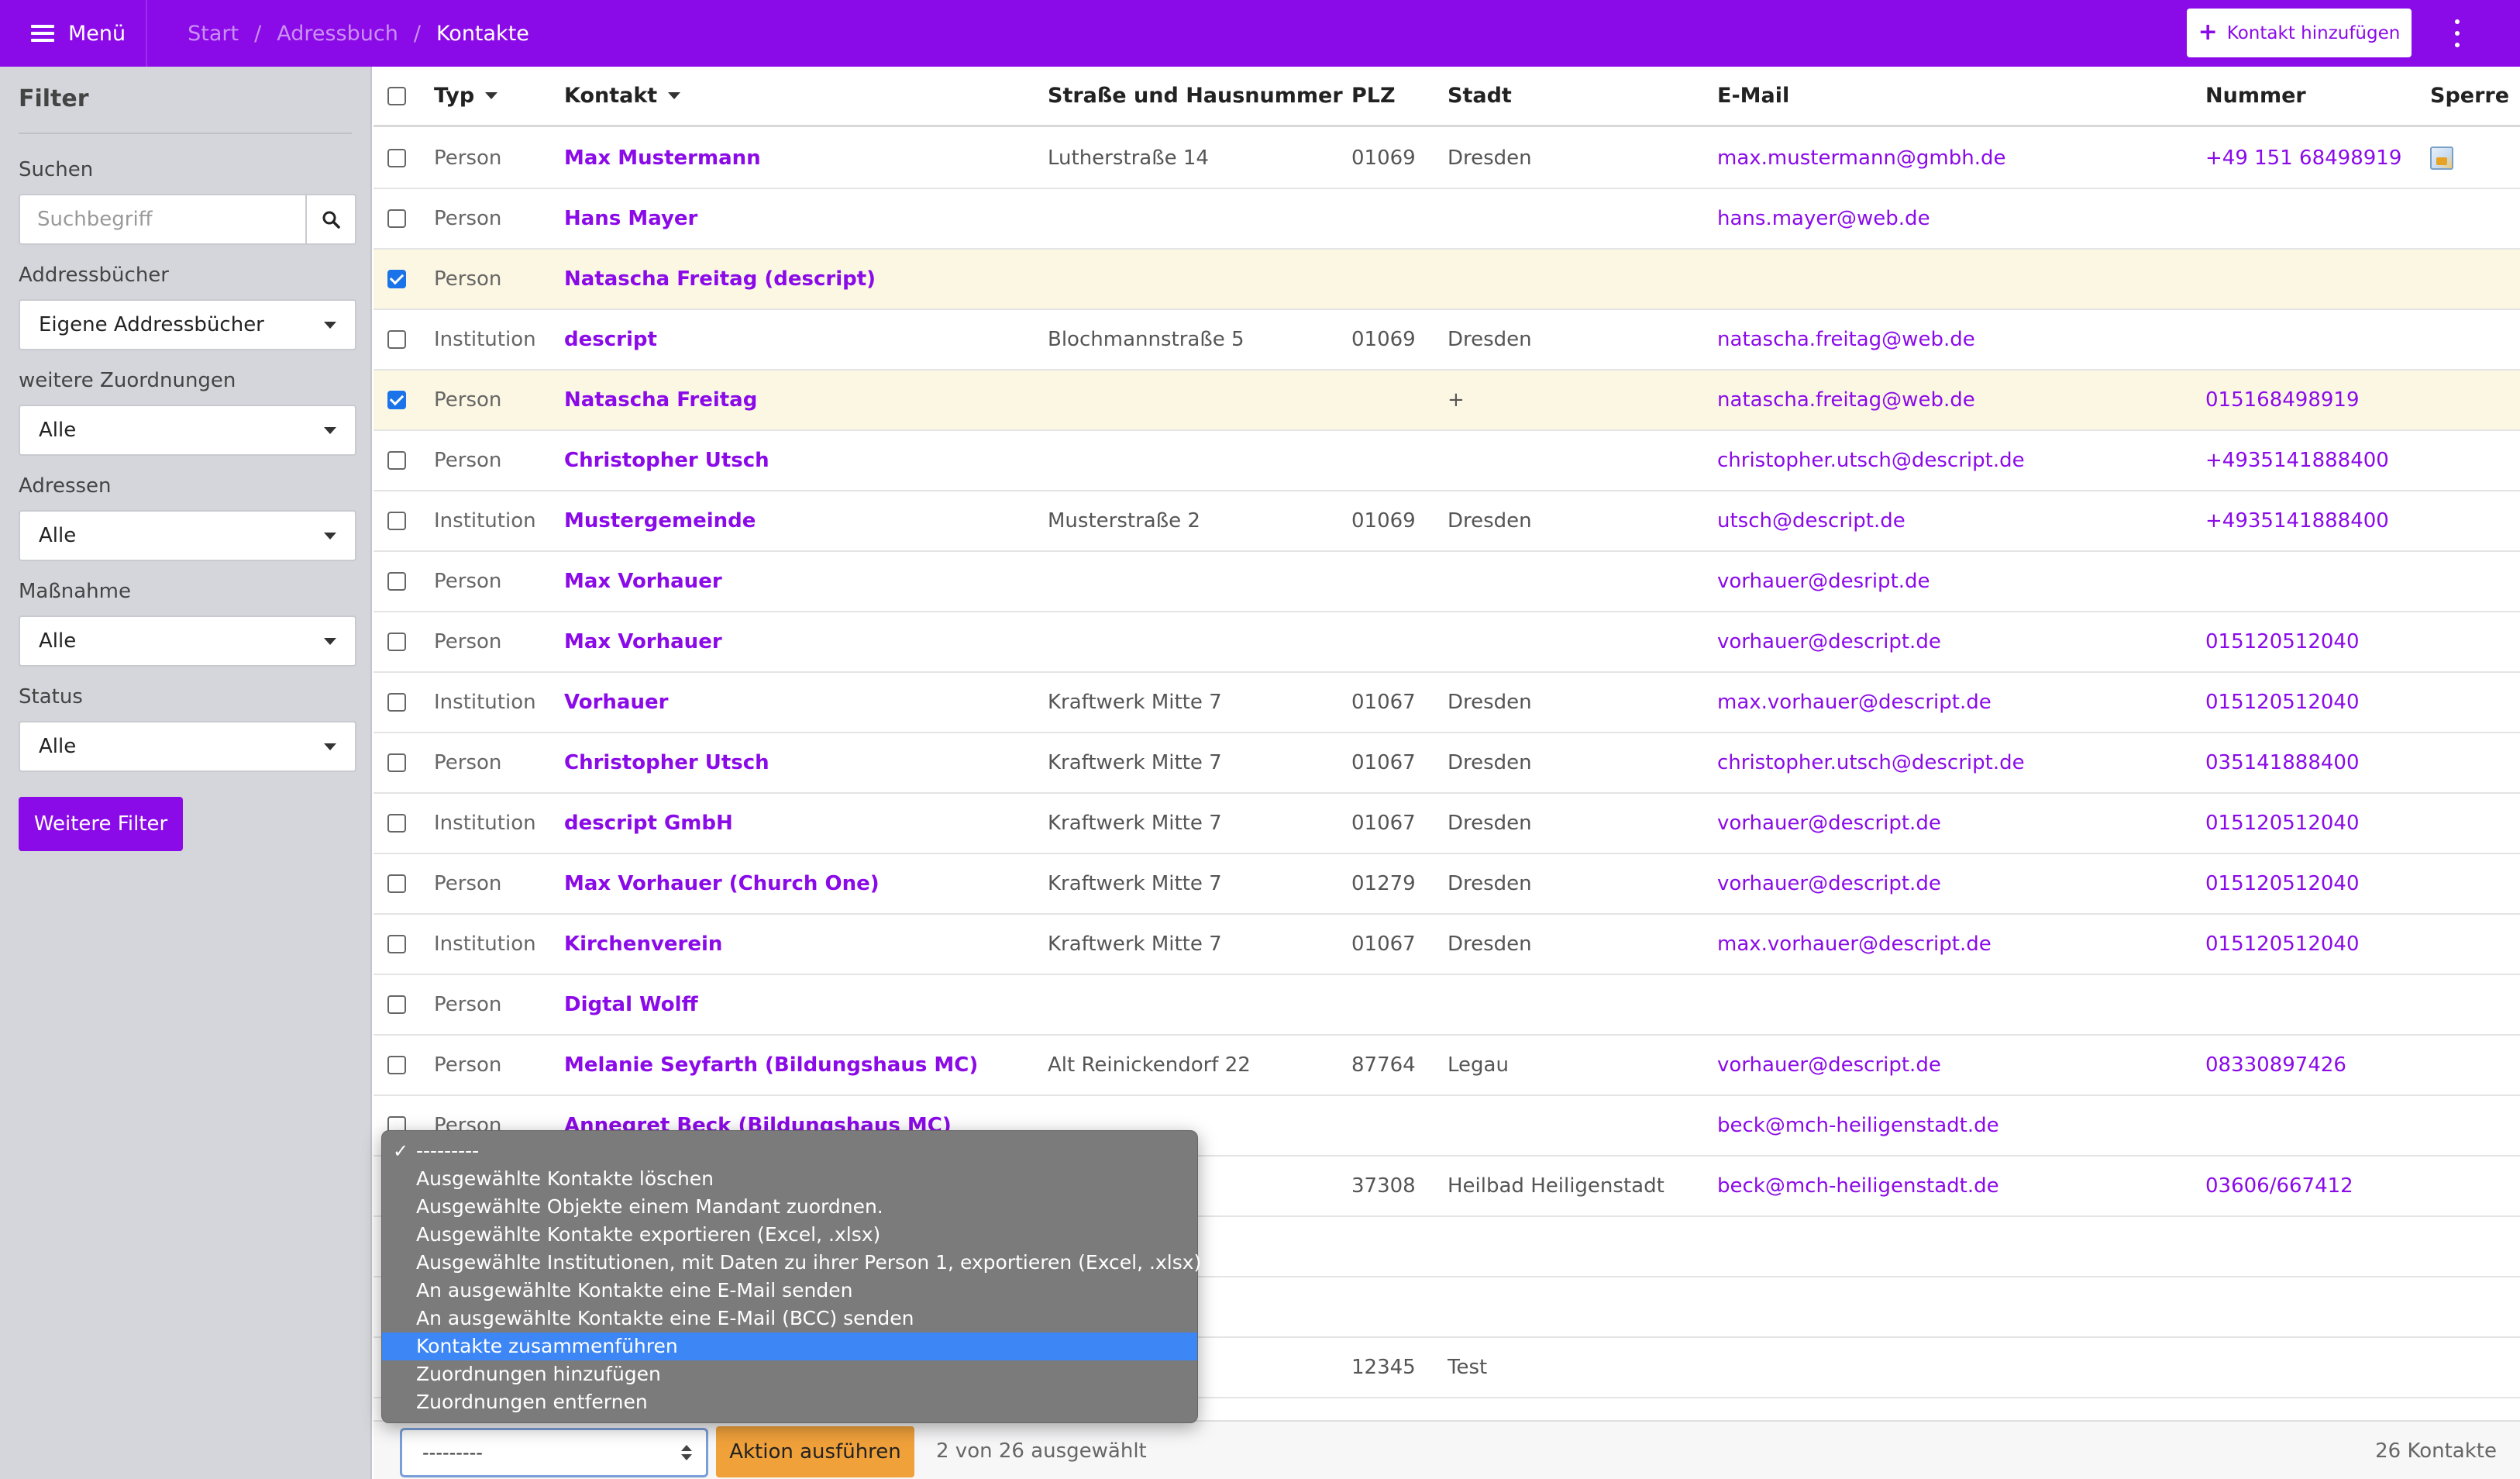 This screenshot has width=2520, height=1479. Describe the element at coordinates (188, 746) in the screenshot. I see `status-select: Alle` at that location.